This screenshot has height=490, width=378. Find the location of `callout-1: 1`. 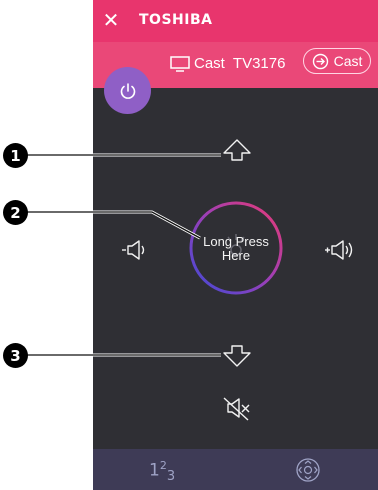

callout-1: 1 is located at coordinates (15, 155).